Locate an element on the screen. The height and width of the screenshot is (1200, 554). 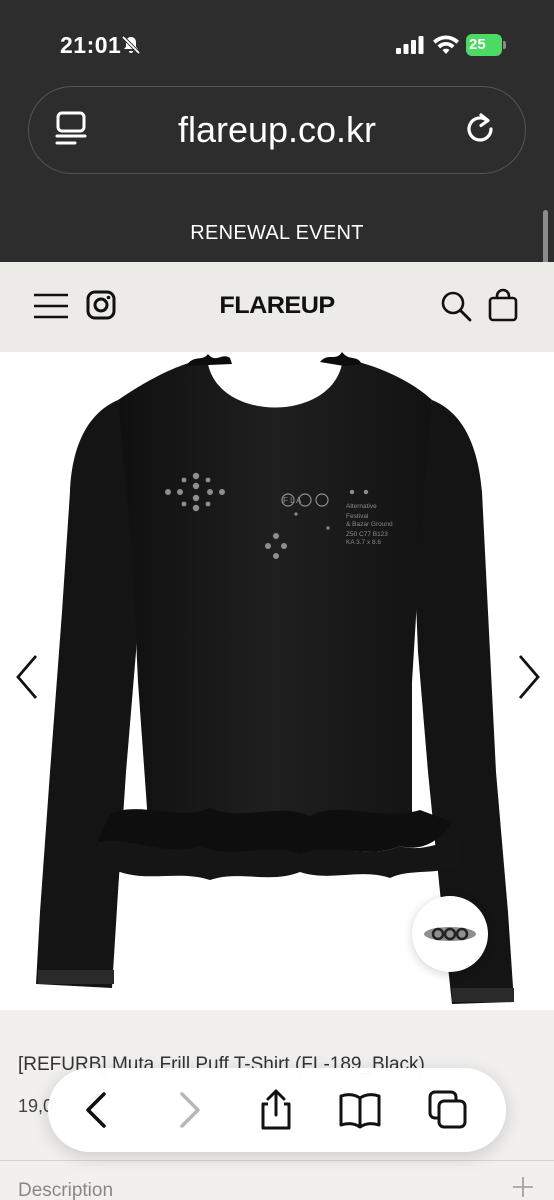
search-icon is located at coordinates (456, 306).